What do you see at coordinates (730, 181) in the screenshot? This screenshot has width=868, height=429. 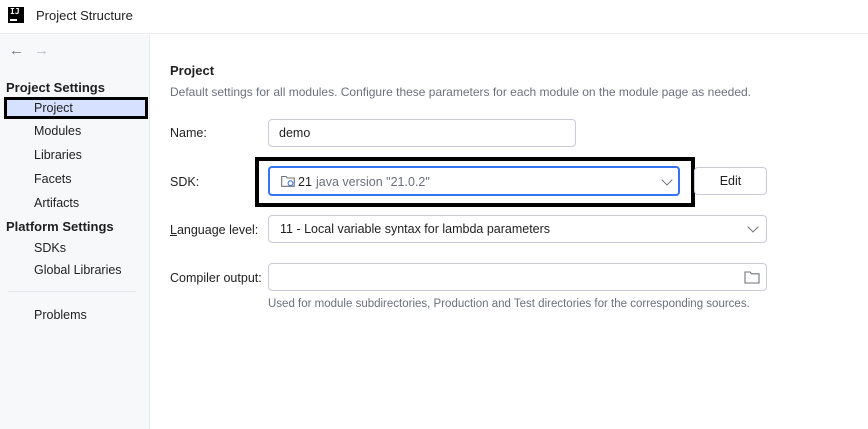 I see `edit-sdk-button: Edit` at bounding box center [730, 181].